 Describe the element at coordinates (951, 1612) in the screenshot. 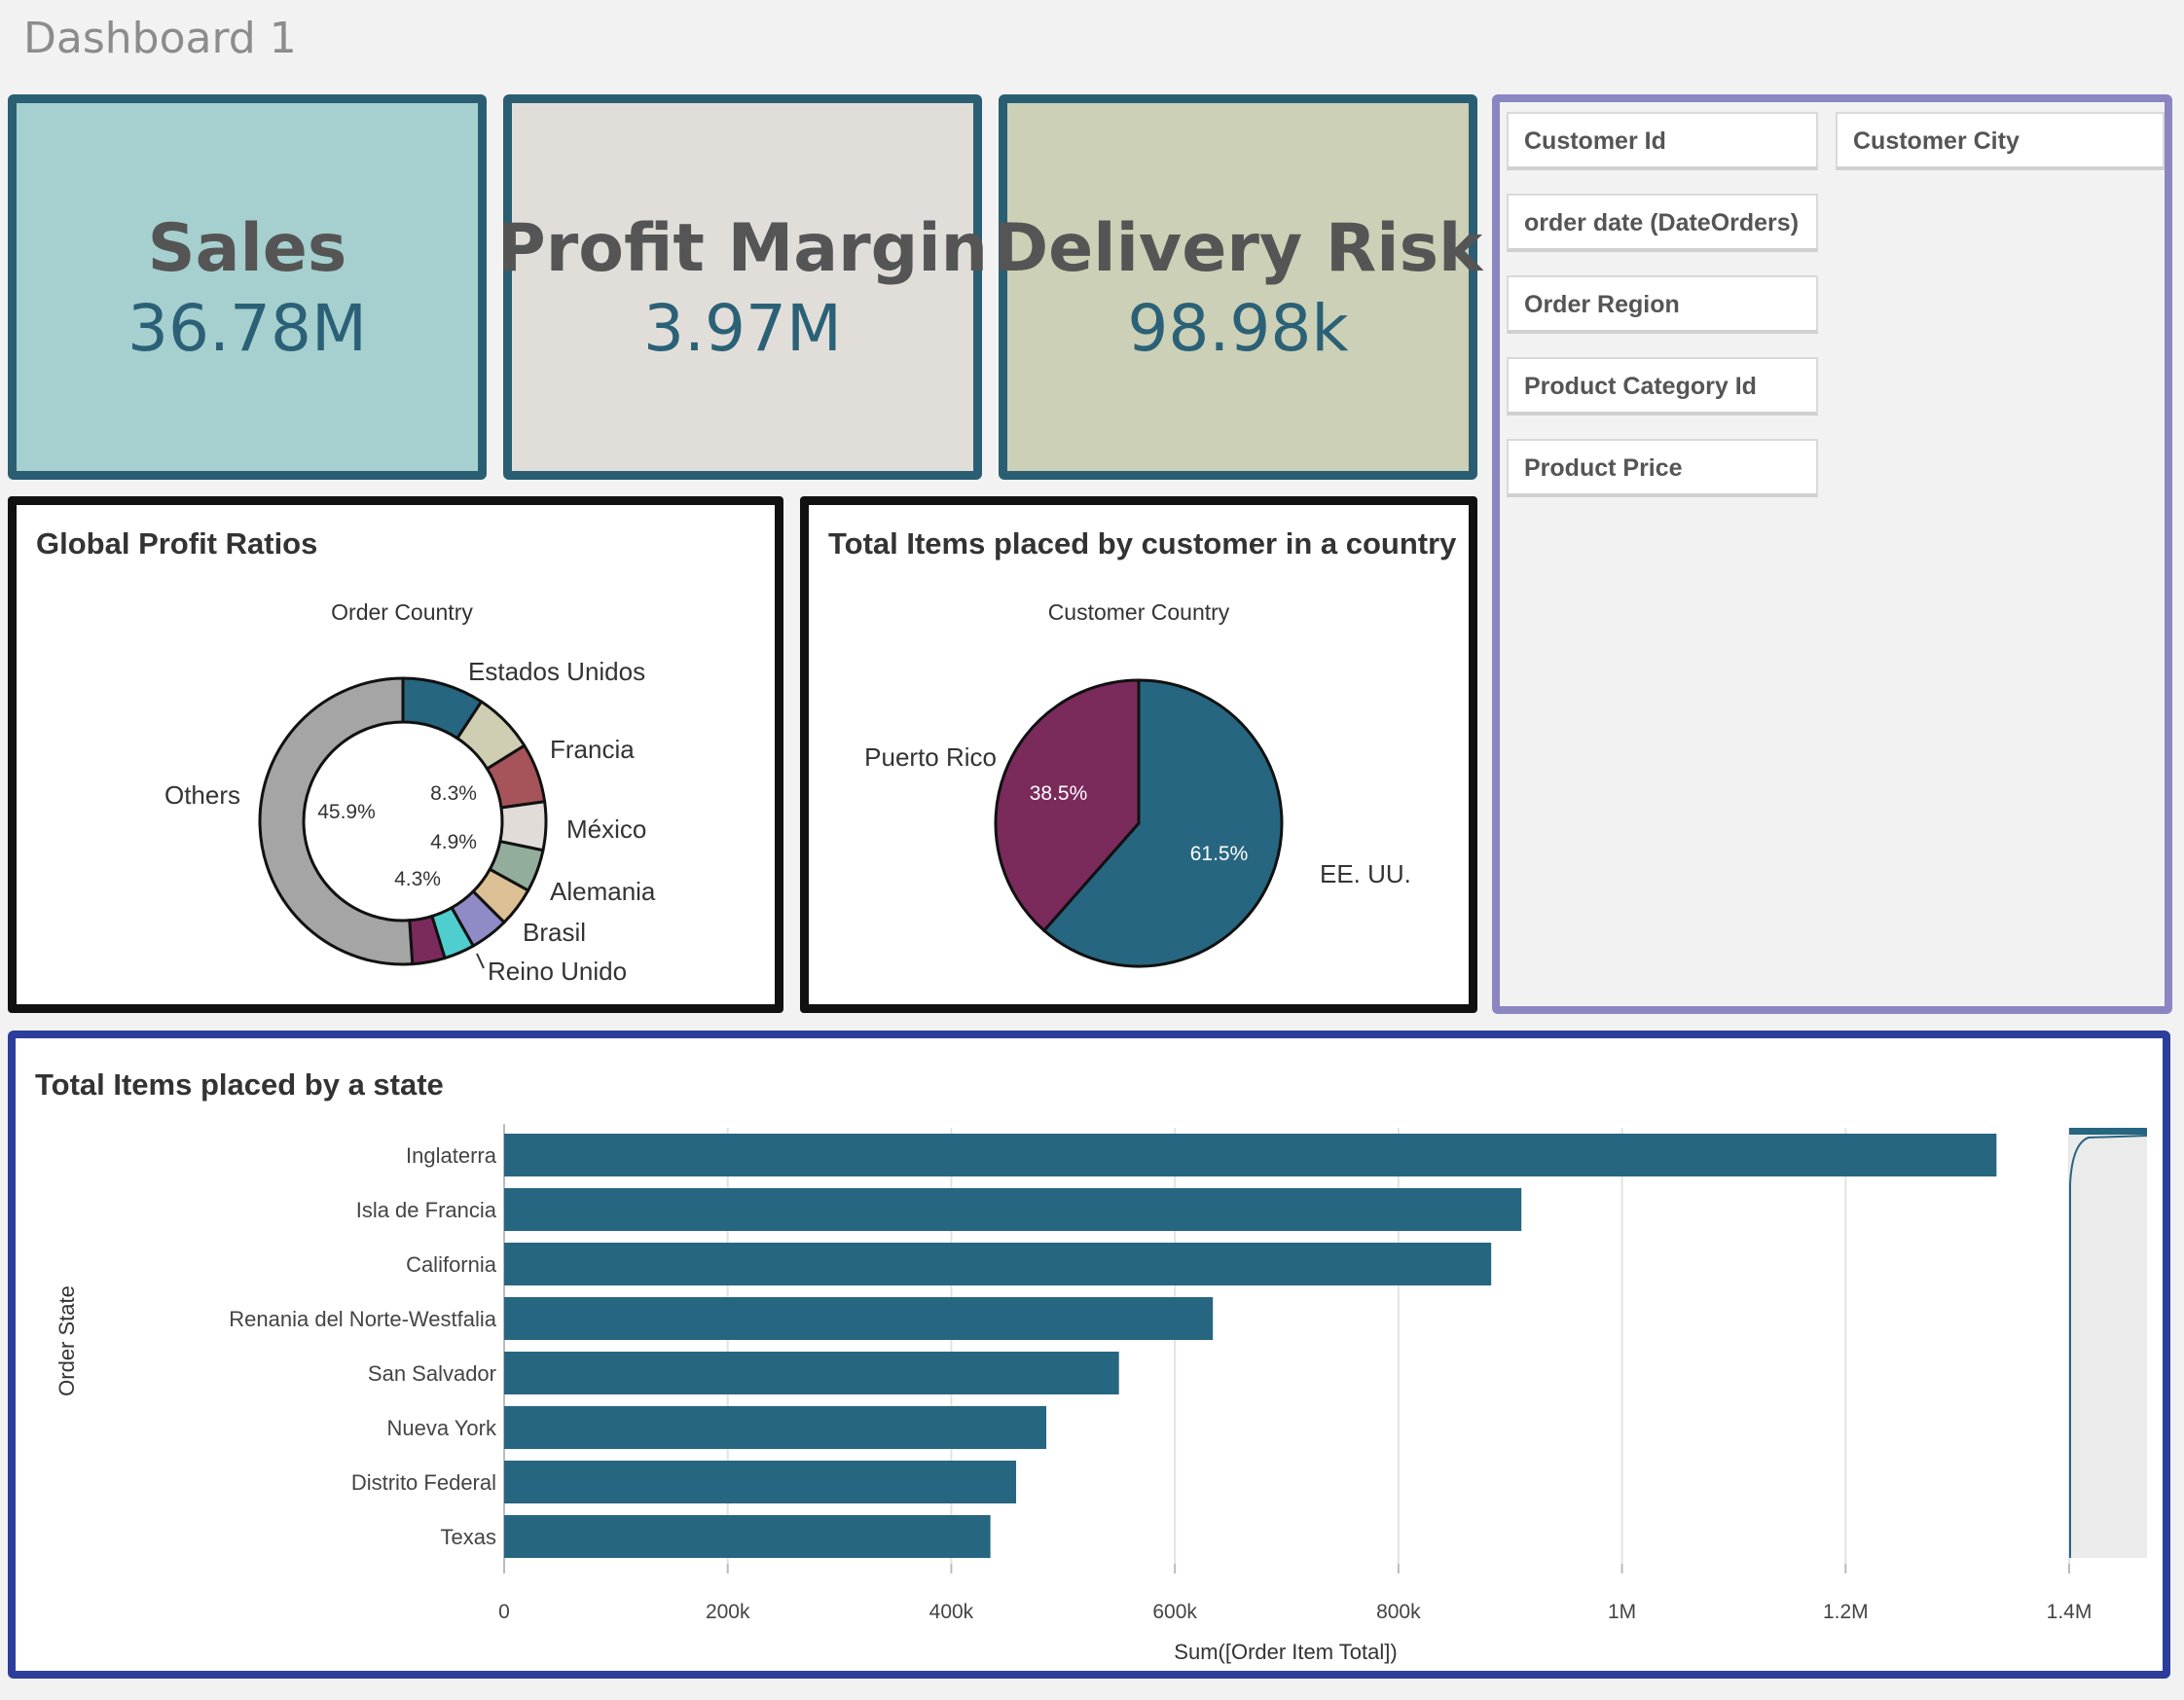

I see `x-tick-label: 400k` at that location.